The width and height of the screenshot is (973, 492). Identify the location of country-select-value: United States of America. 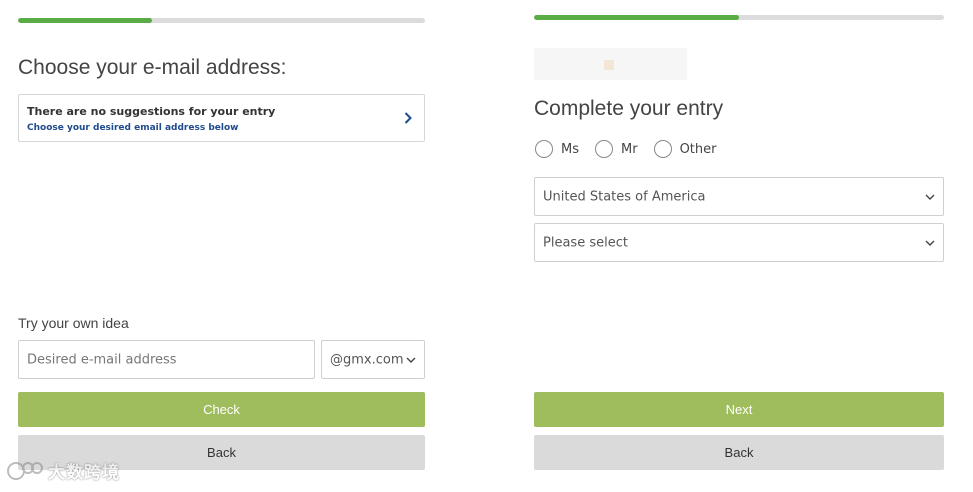
(624, 196).